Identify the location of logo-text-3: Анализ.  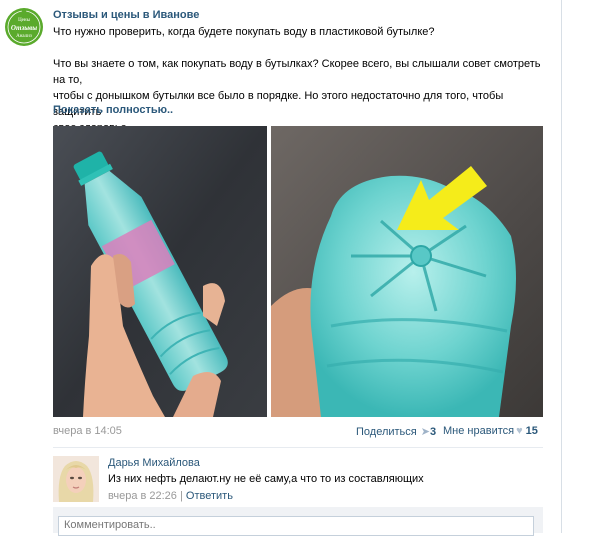
(24, 36).